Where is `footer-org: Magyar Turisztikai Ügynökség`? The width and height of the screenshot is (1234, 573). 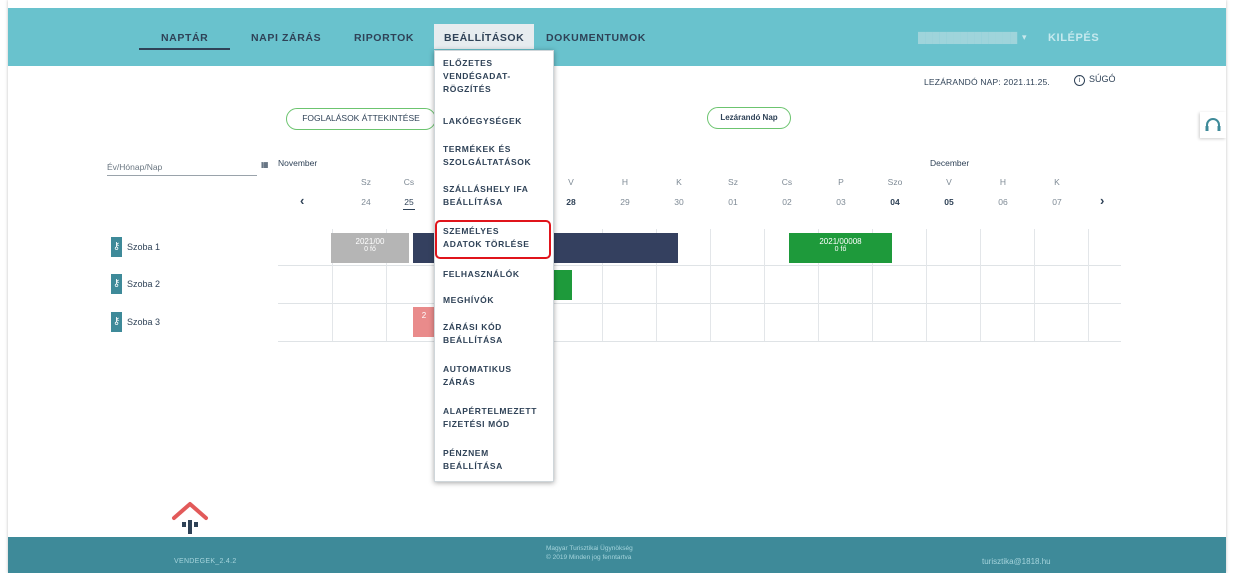 footer-org: Magyar Turisztikai Ügynökség is located at coordinates (589, 548).